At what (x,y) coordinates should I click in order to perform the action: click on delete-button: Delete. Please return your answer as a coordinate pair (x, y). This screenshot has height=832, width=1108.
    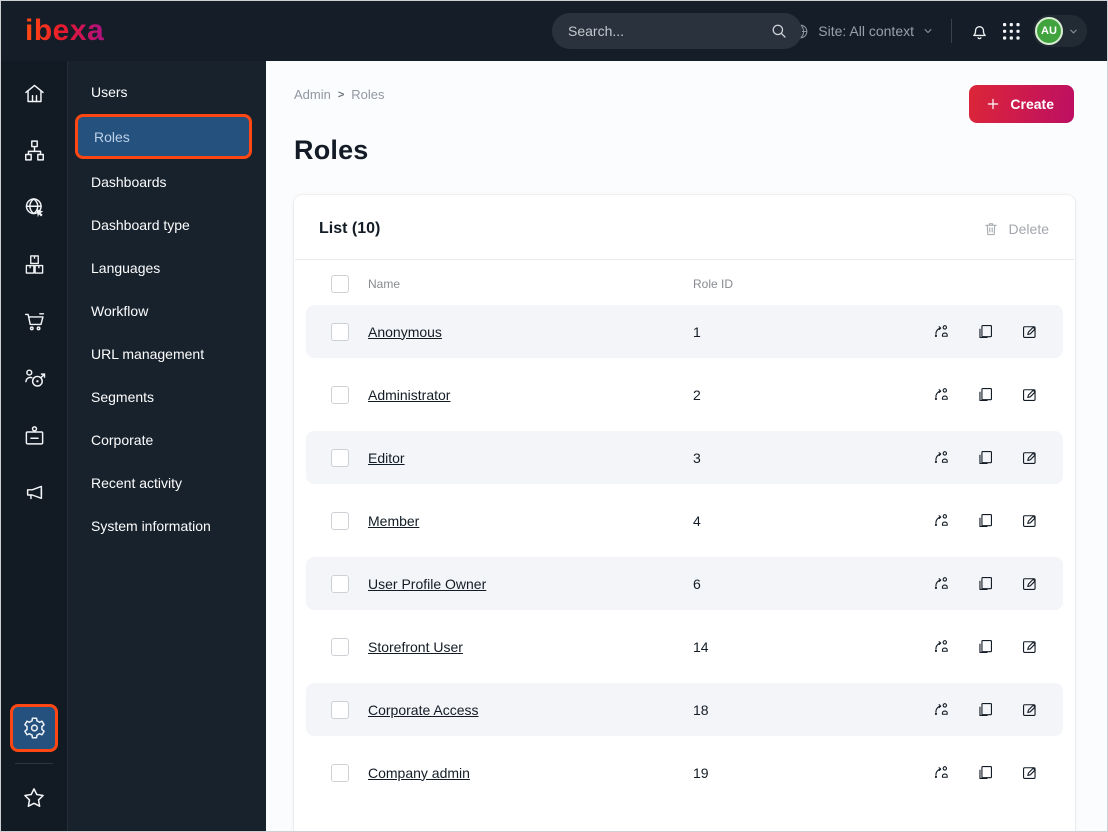
    Looking at the image, I should click on (1015, 229).